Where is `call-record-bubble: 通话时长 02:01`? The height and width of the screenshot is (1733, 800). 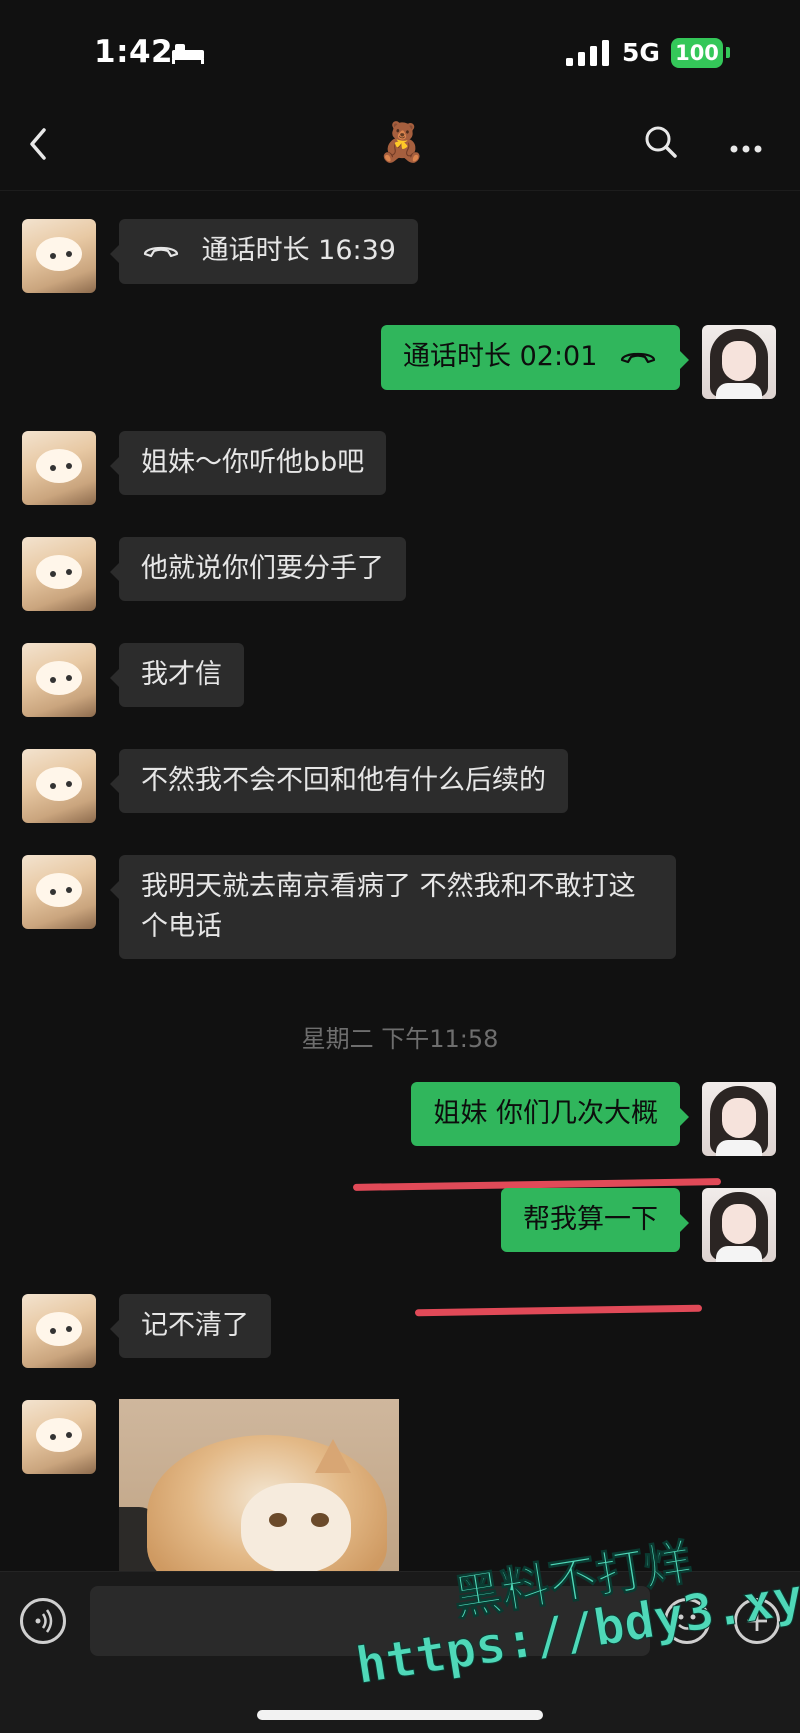
call-record-bubble: 通话时长 02:01 is located at coordinates (535, 357).